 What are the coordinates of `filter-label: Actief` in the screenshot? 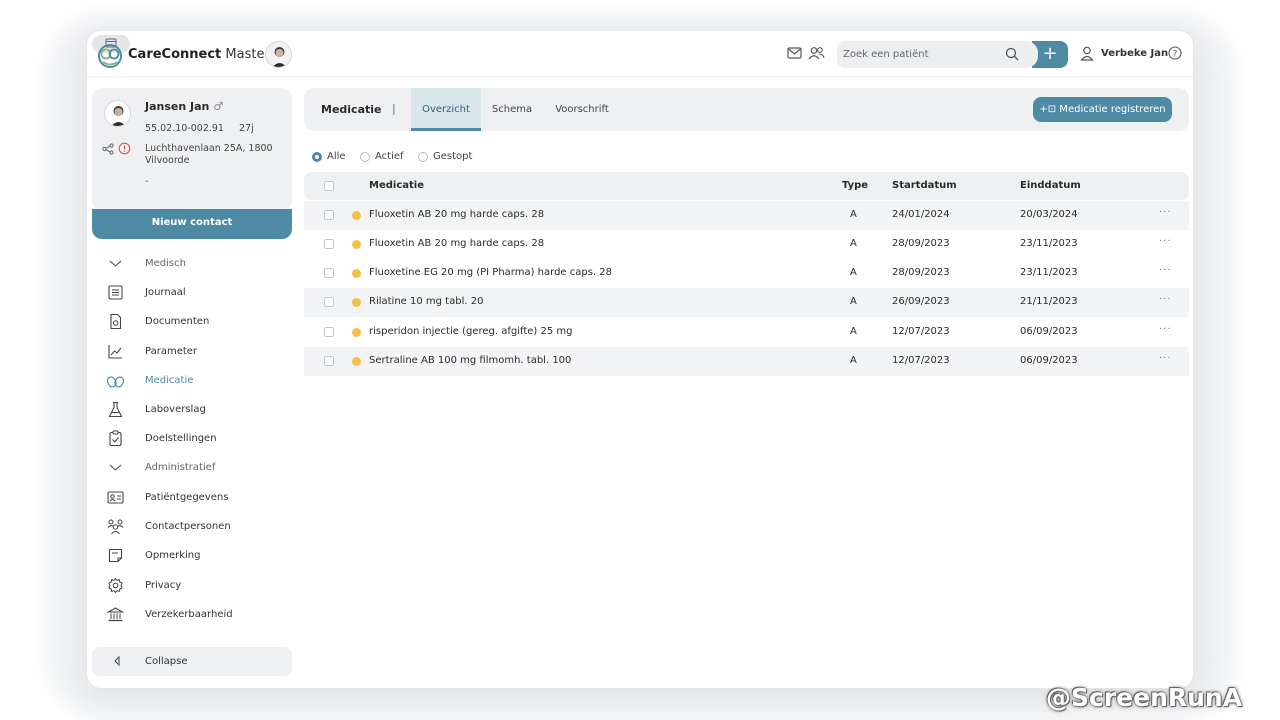 It's located at (389, 156).